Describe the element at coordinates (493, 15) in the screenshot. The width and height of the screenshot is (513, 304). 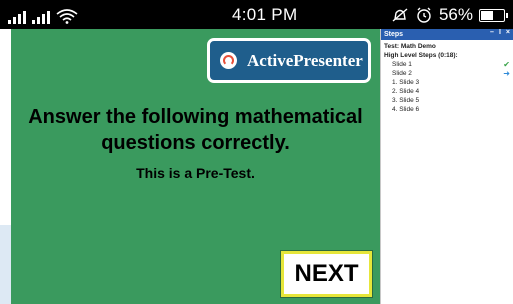
I see `battery-icon` at that location.